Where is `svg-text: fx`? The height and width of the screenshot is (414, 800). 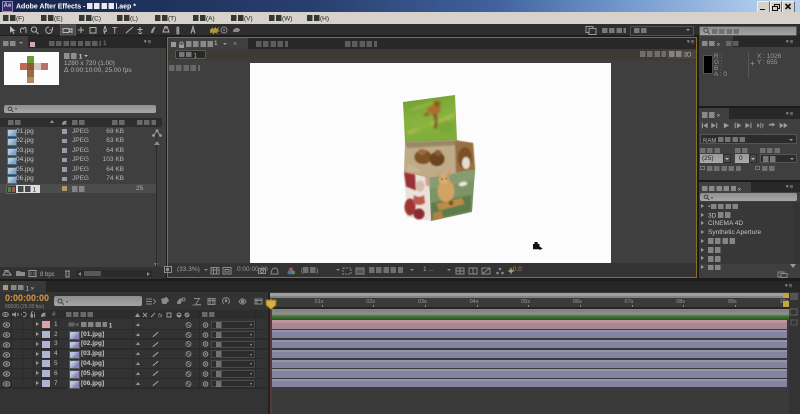 svg-text: fx is located at coordinates (161, 316).